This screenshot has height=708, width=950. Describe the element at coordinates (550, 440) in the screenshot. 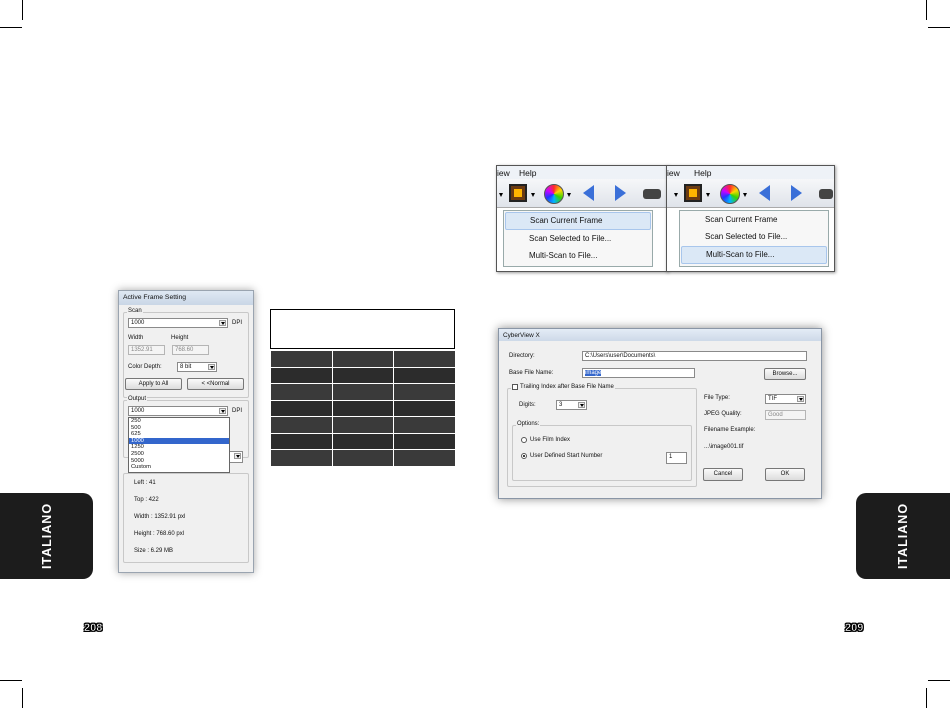

I see `use-film-index-label: Use Film Index` at that location.